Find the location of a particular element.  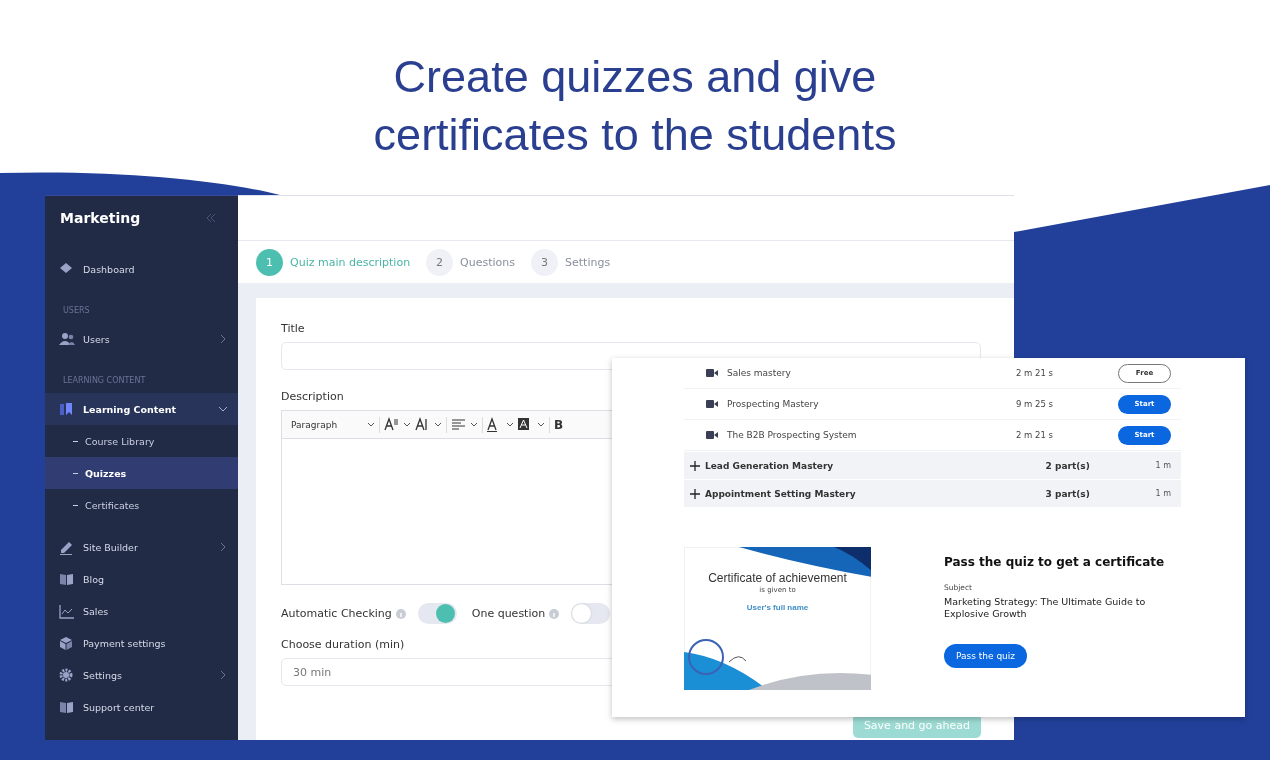

sidebar-item: Support center is located at coordinates (141, 707).